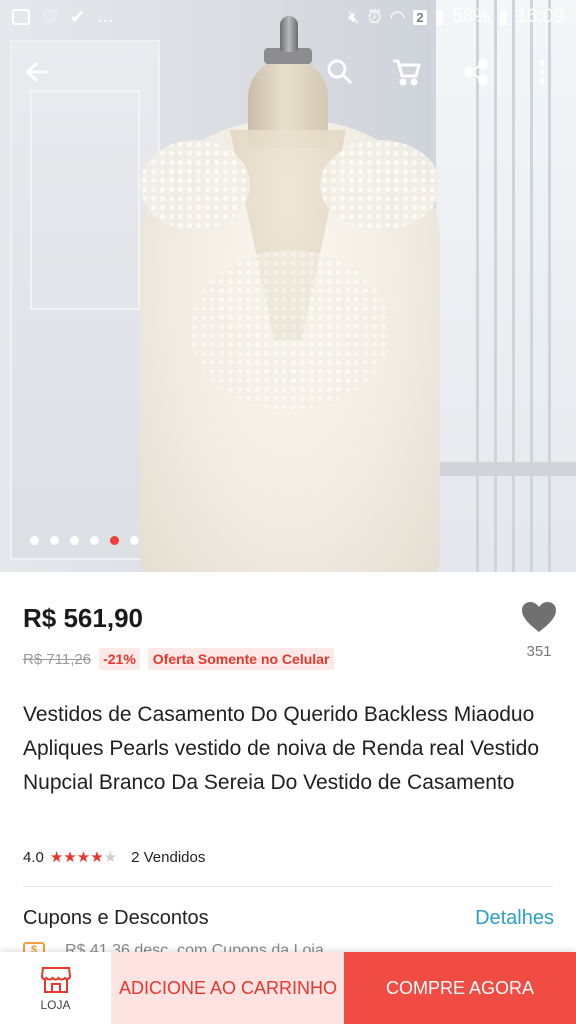 The width and height of the screenshot is (576, 1024). I want to click on lace-bodice, so click(290, 330).